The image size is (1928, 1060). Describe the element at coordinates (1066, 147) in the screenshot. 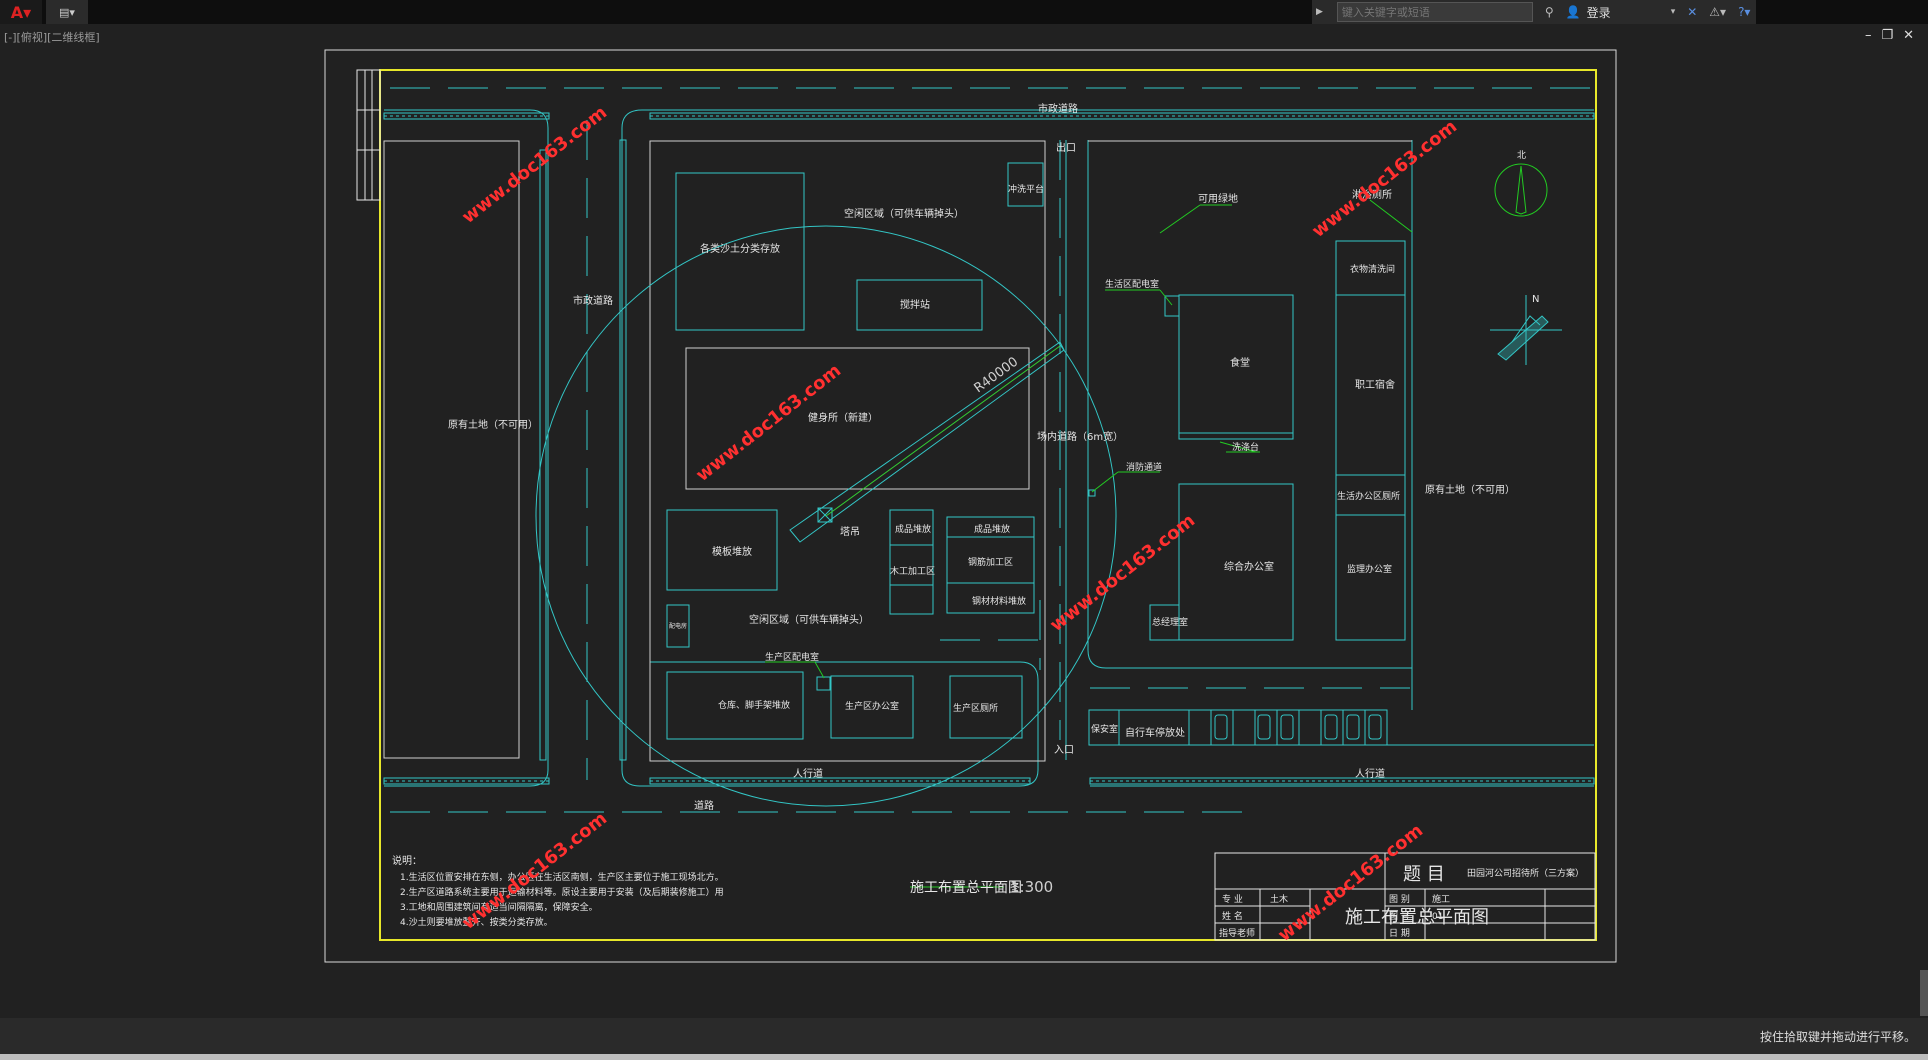

I see `label-exit: 出口` at that location.